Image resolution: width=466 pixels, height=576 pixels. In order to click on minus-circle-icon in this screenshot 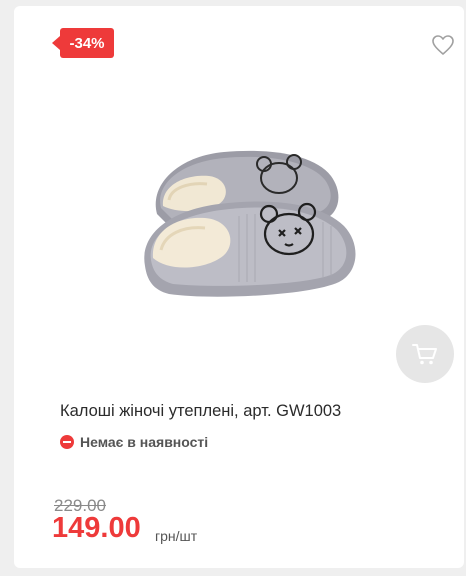, I will do `click(67, 442)`.